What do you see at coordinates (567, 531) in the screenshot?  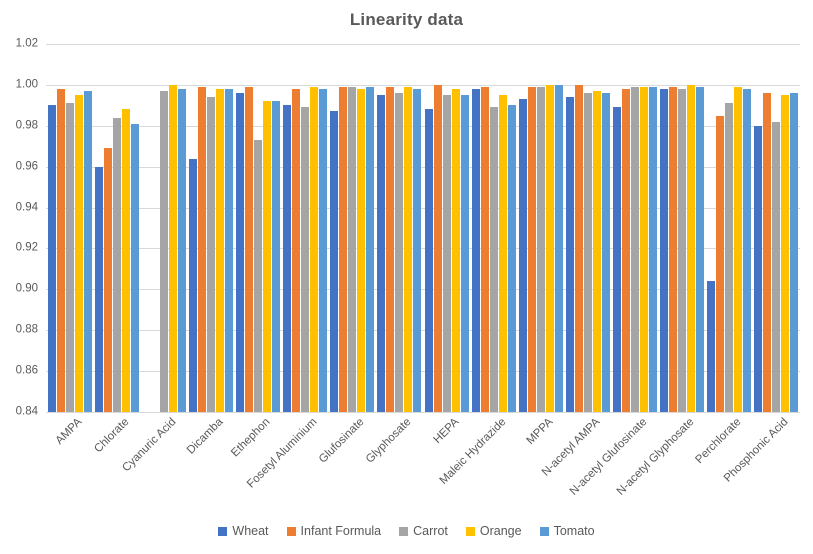 I see `legend-item: Tomato` at bounding box center [567, 531].